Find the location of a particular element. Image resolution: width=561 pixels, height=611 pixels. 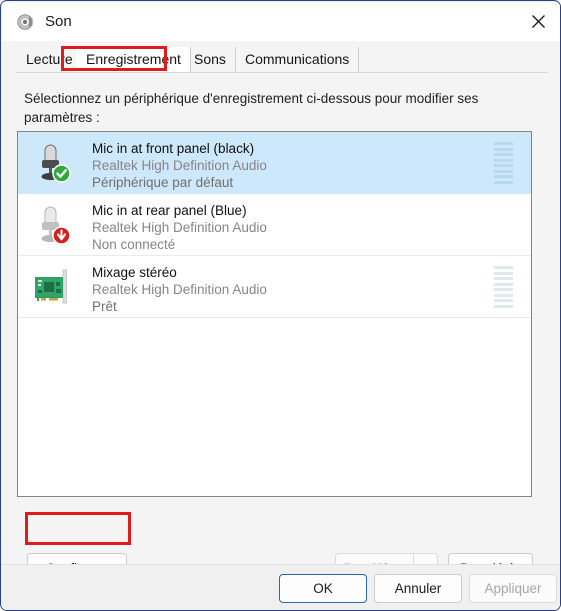

ok-button: OK is located at coordinates (323, 588).